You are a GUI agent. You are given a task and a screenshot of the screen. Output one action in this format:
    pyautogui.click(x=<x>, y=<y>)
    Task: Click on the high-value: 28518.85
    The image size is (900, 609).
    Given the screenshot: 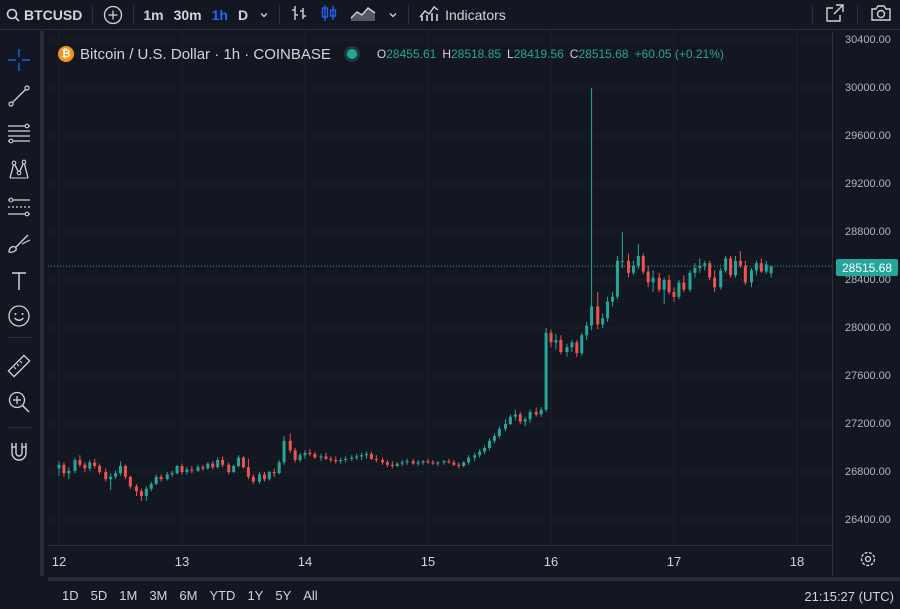 What is the action you would take?
    pyautogui.click(x=476, y=54)
    